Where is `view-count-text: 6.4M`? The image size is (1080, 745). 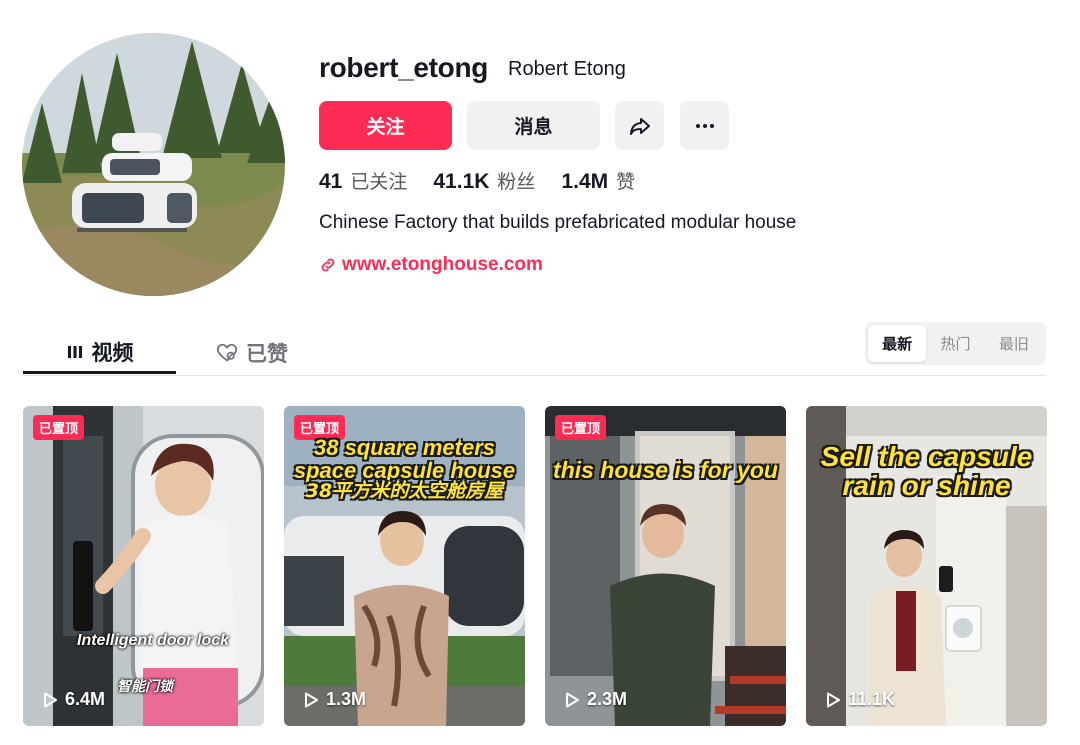
view-count-text: 6.4M is located at coordinates (85, 699).